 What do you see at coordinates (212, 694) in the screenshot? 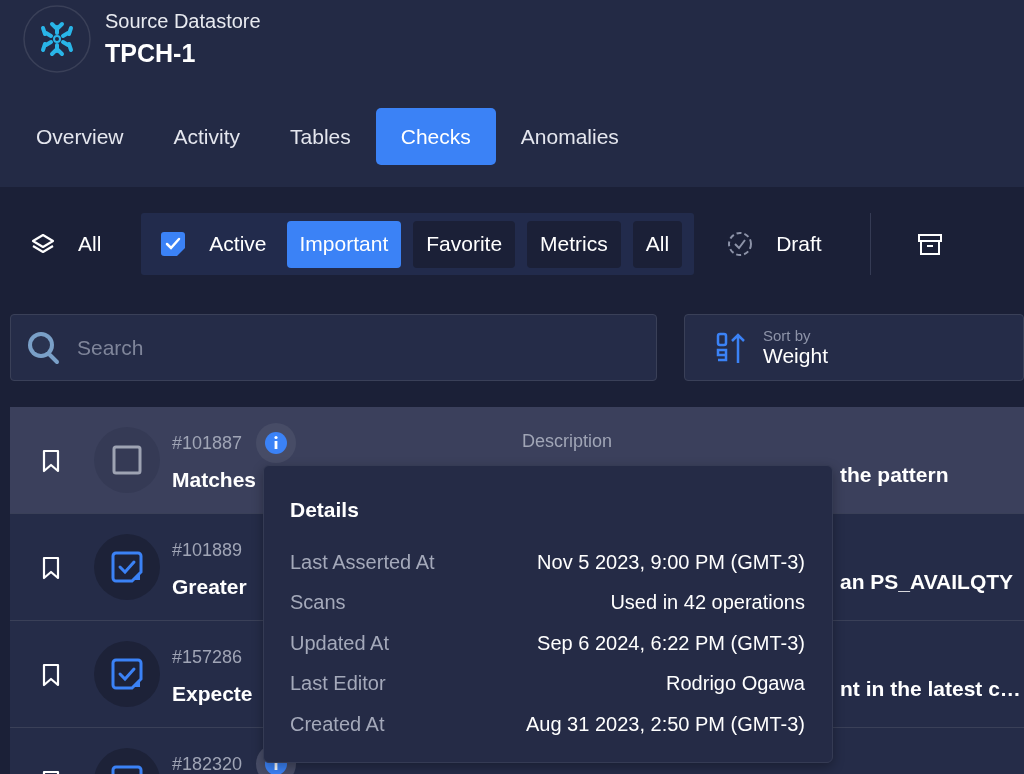
I see `check-title: Expecte` at bounding box center [212, 694].